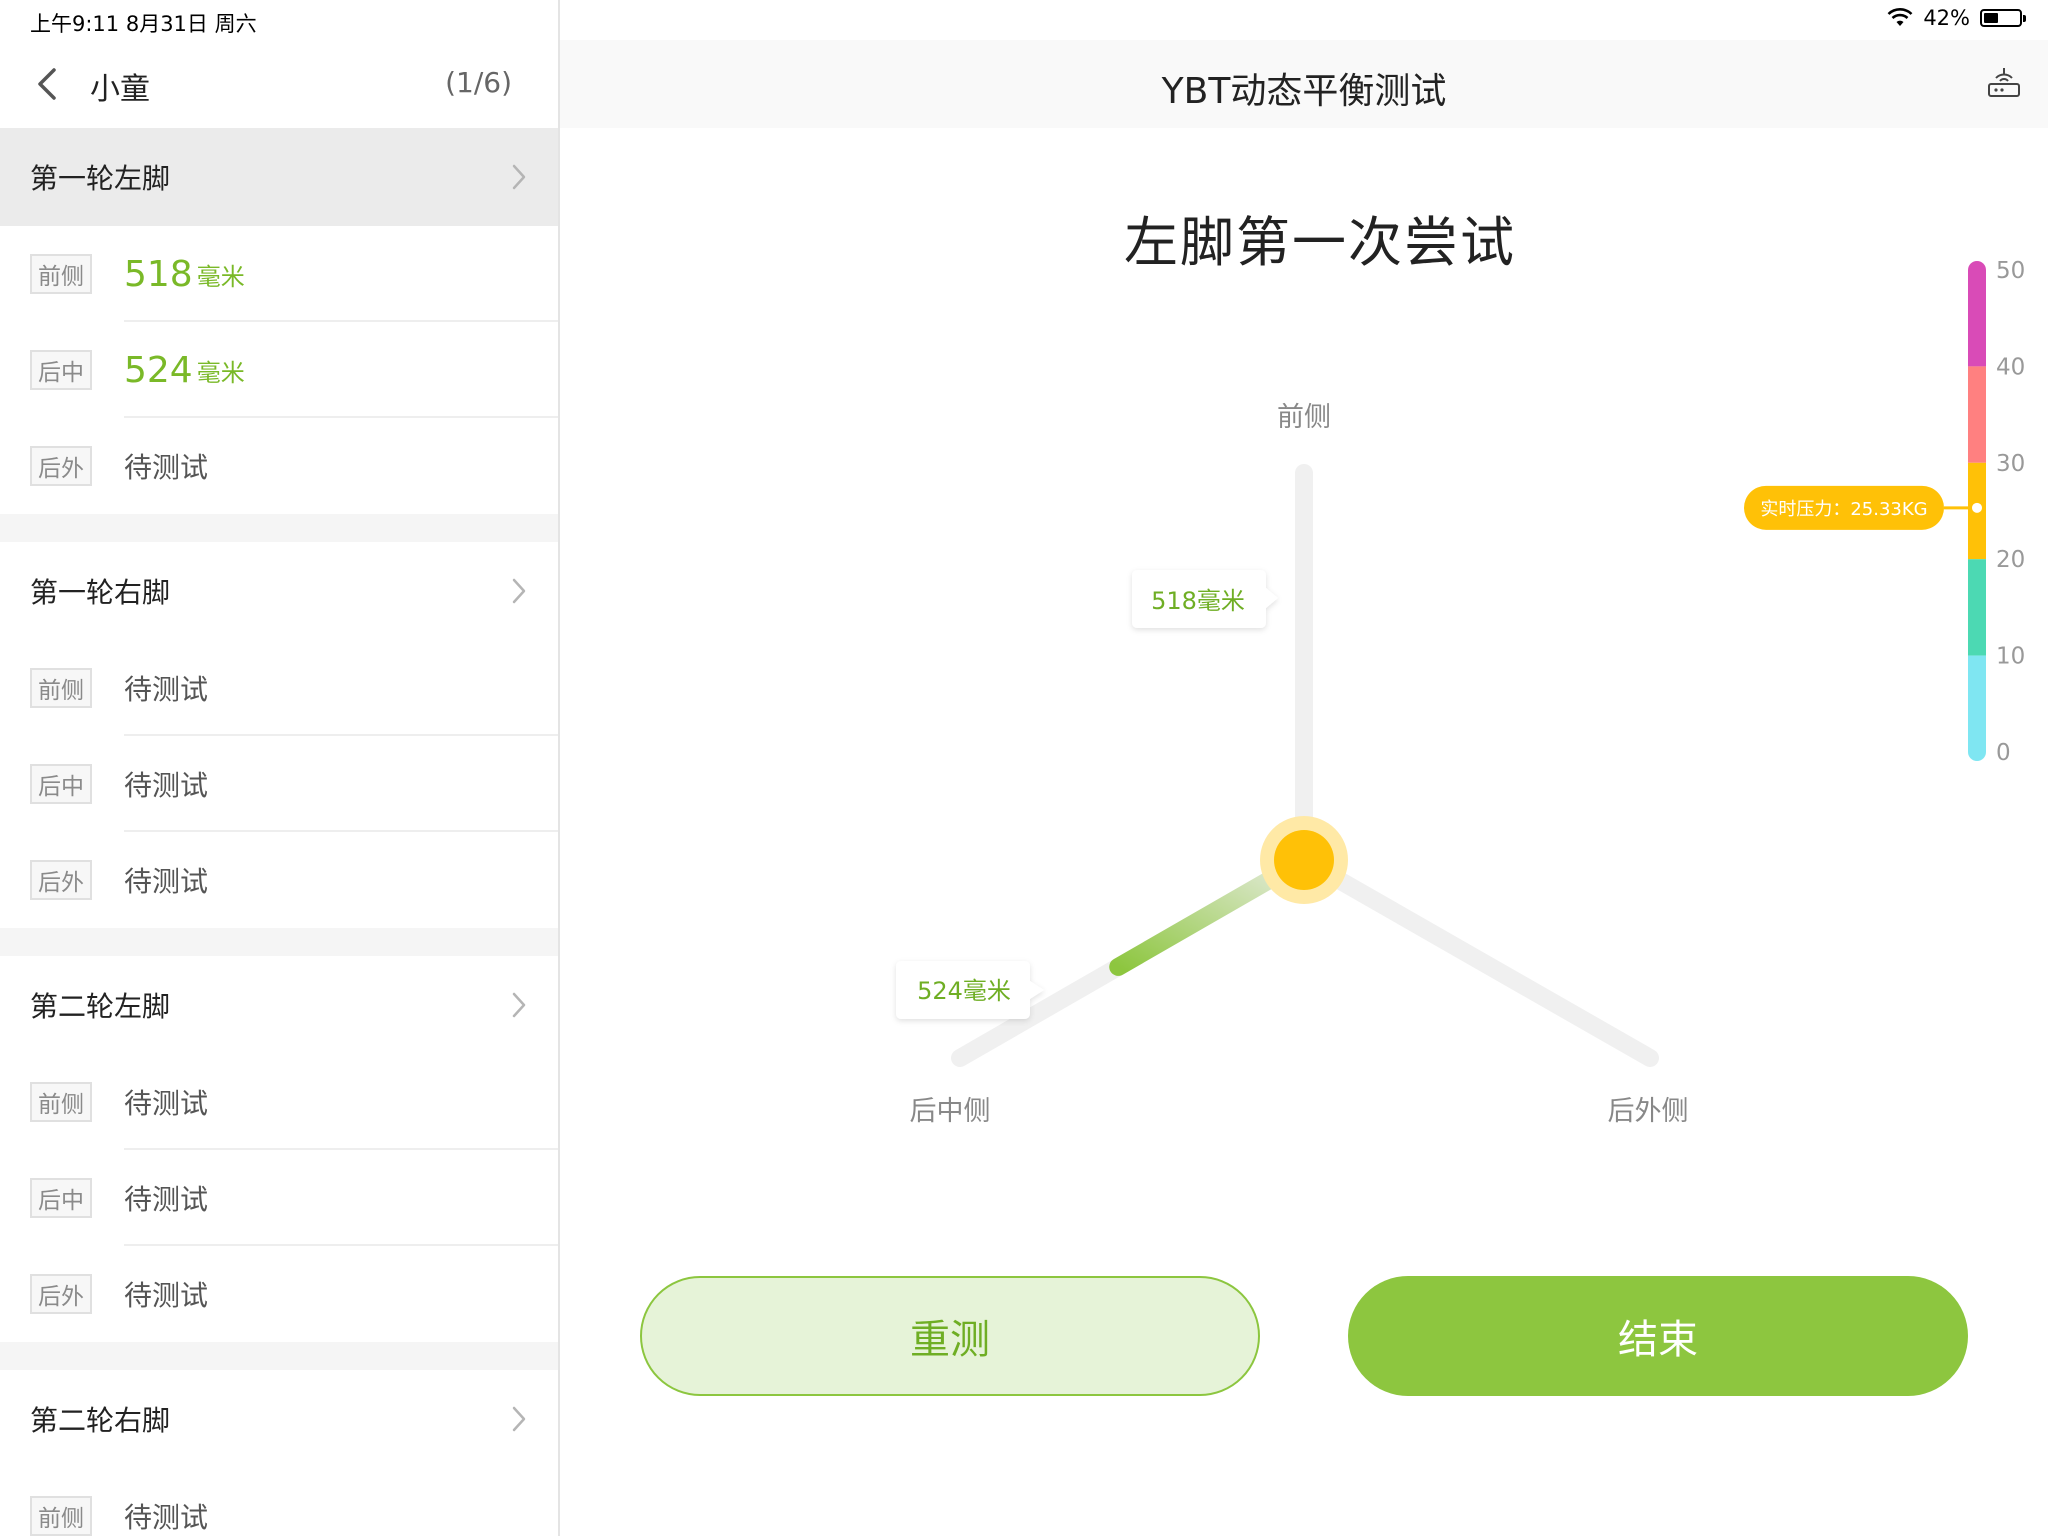  I want to click on round-title: 第二轮右脚, so click(100, 1420).